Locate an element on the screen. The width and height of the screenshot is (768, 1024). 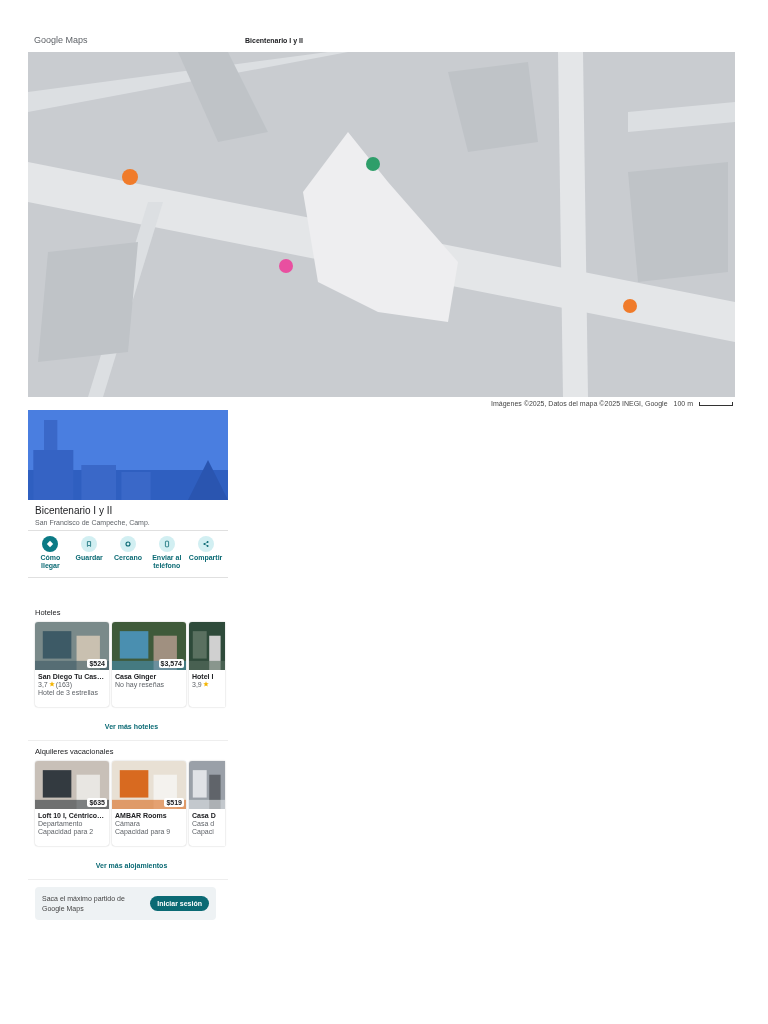
scale-bar-icon is located at coordinates (716, 403).